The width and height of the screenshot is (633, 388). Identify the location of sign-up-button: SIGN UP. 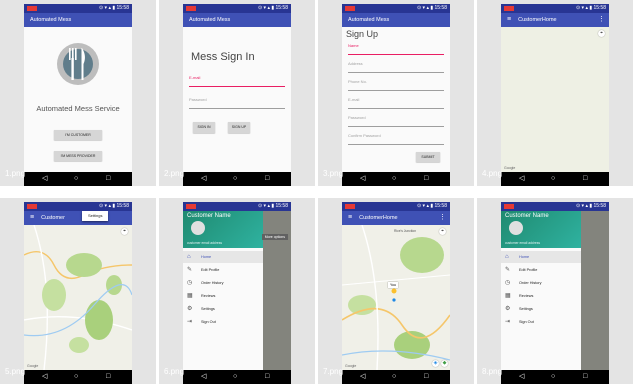
(239, 127).